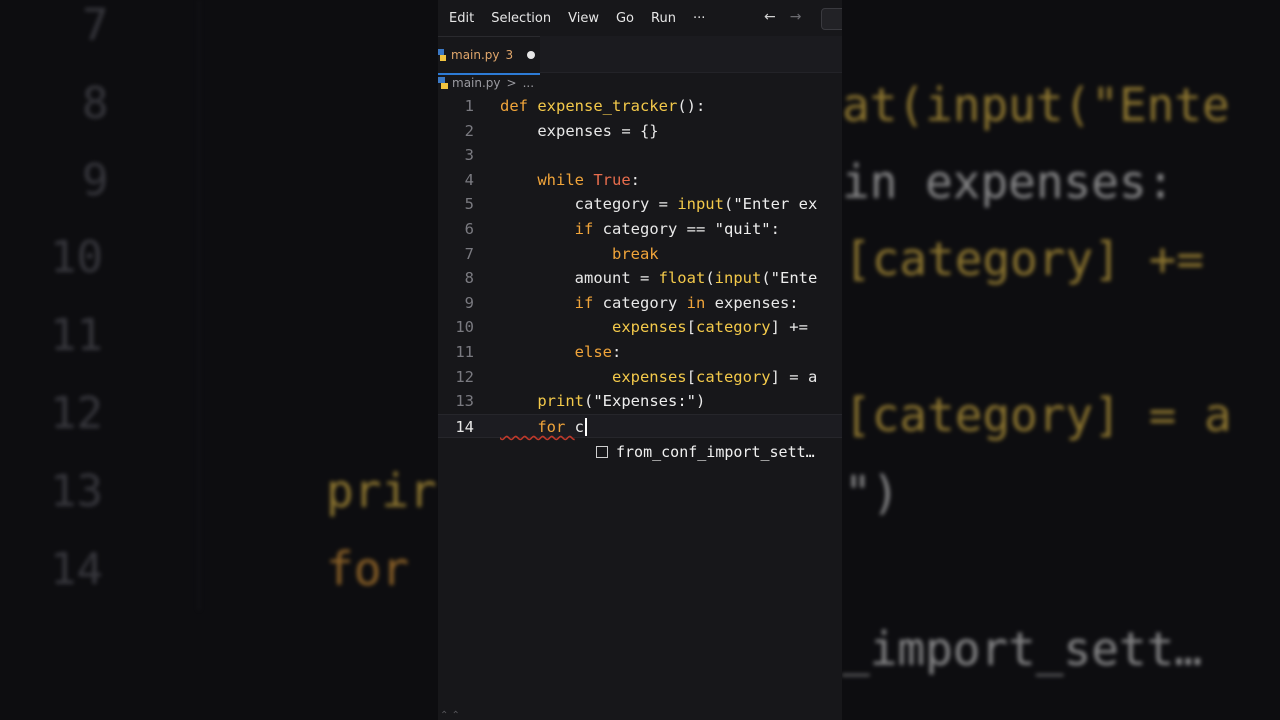  Describe the element at coordinates (469, 130) in the screenshot. I see `line-number: 2` at that location.